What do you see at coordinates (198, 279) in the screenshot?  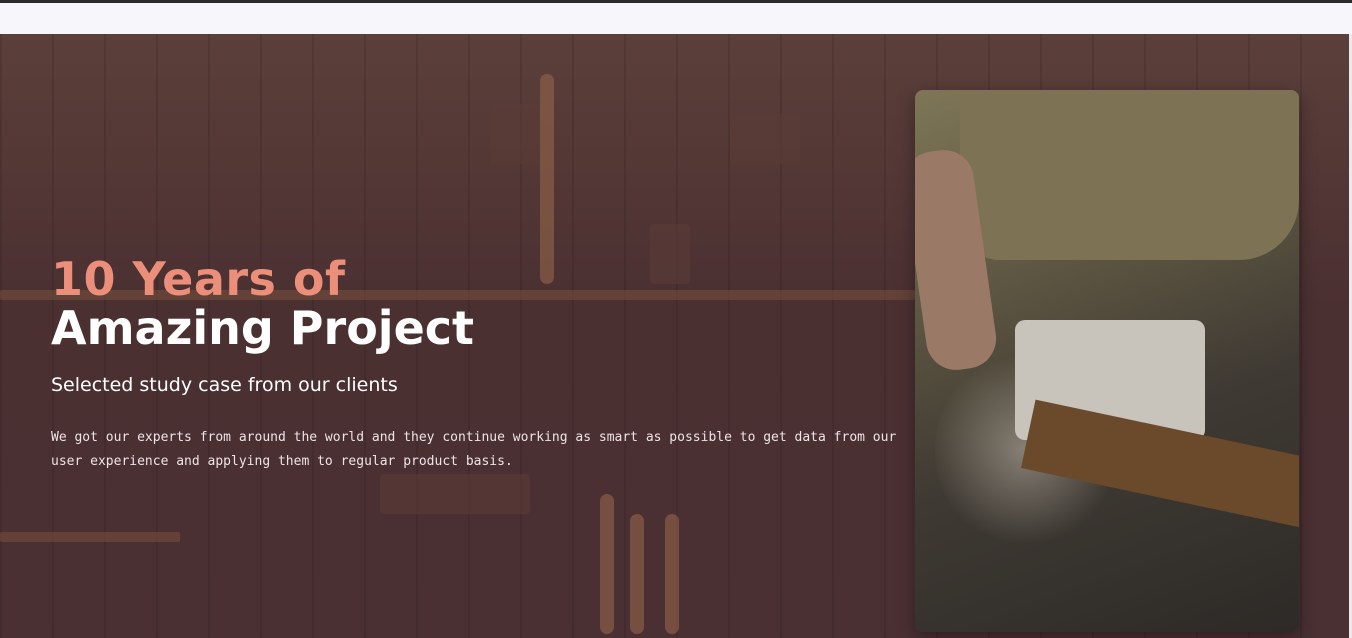 I see `hero-heading-accent: 10 Years of` at bounding box center [198, 279].